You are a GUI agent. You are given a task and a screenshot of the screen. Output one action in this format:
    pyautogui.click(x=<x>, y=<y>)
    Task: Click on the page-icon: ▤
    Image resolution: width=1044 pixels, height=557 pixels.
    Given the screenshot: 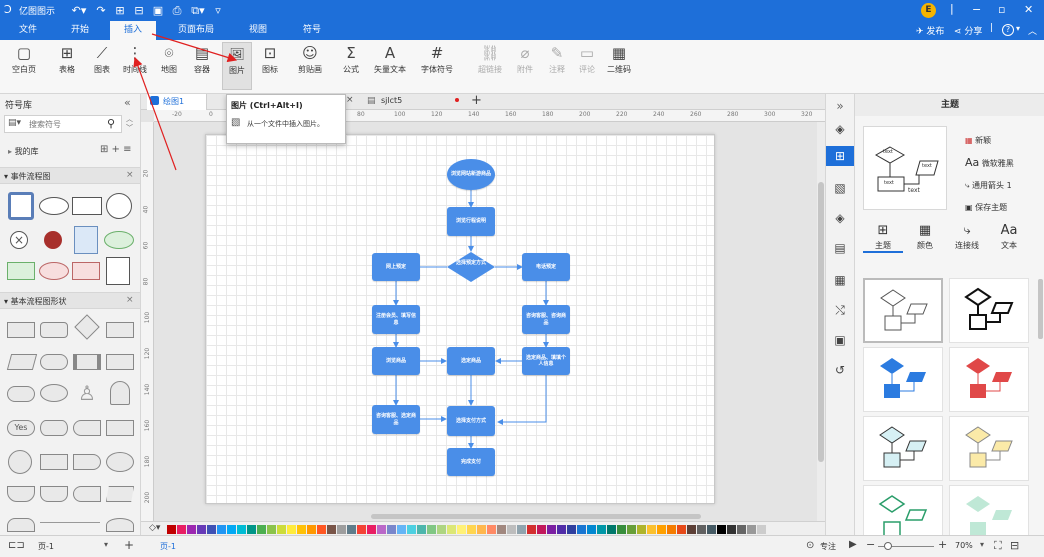 What is the action you would take?
    pyautogui.click(x=840, y=248)
    